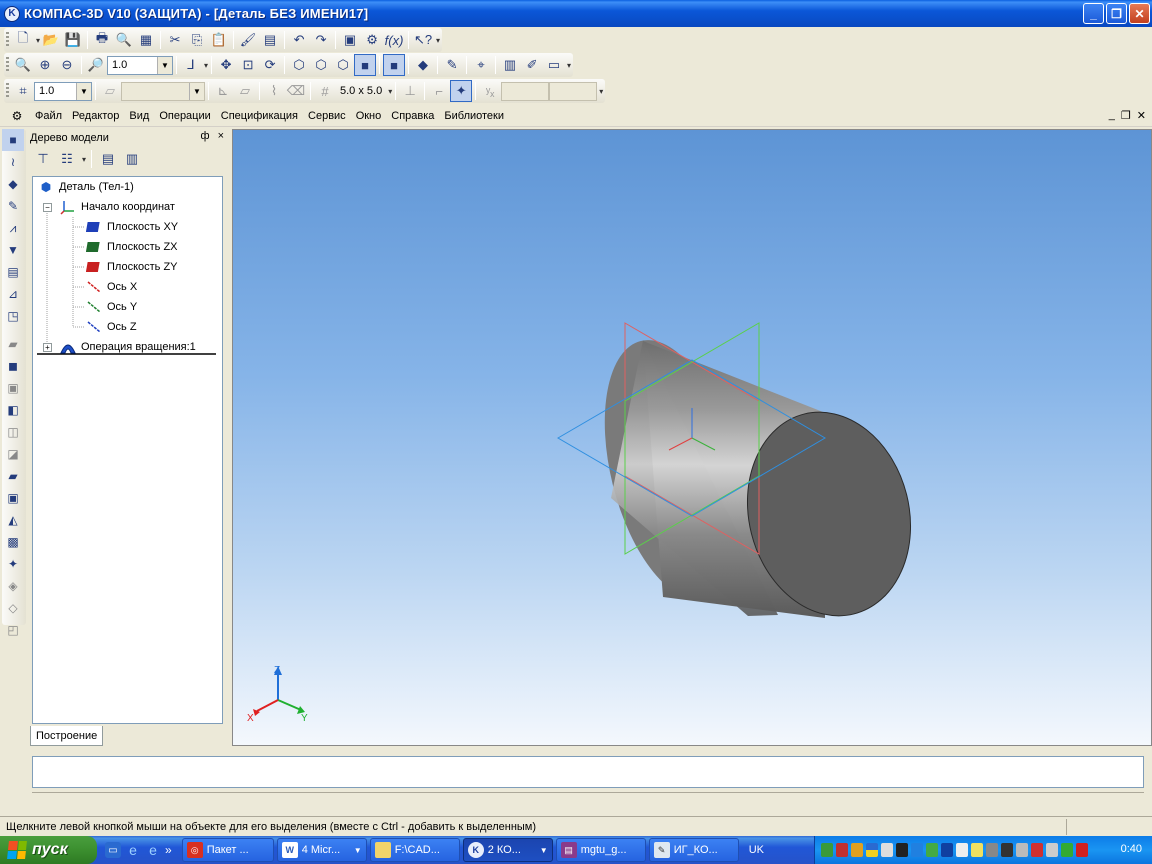 Image resolution: width=1152 pixels, height=864 pixels. Describe the element at coordinates (131, 227) in the screenshot. I see `tree-node-plane-xy: Плоскость XY` at that location.